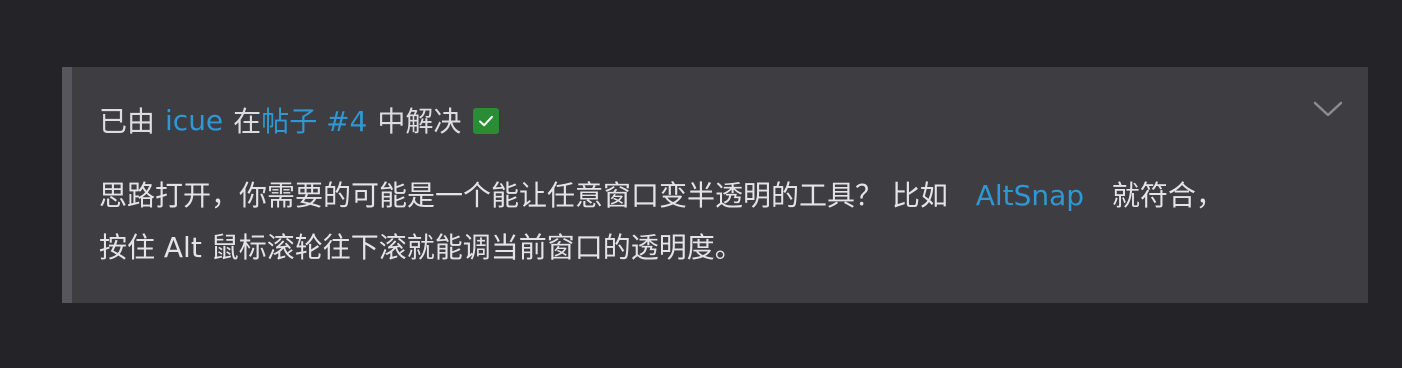  I want to click on solution-line-2: 按住 Alt 鼠标滚轮往下滚就能调当前窗口的透明度。, so click(421, 247).